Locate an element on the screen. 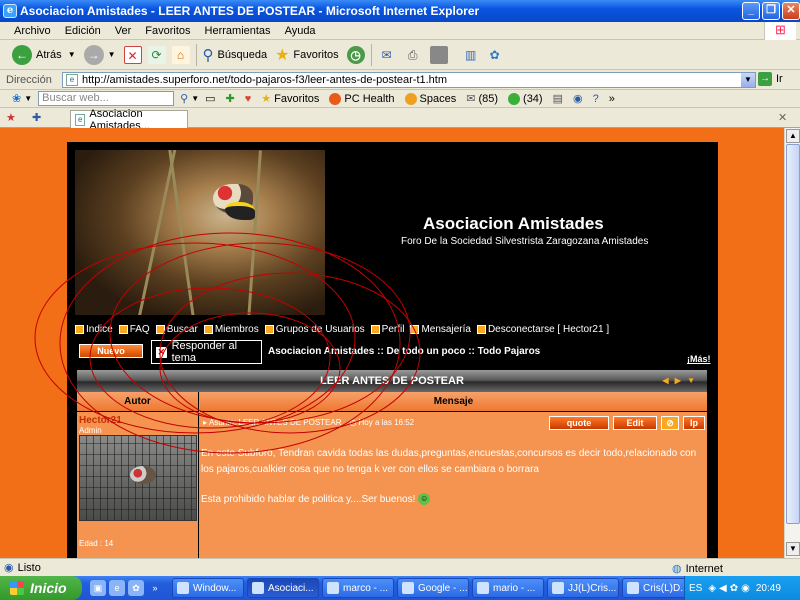  quote-button: quote is located at coordinates (579, 423).